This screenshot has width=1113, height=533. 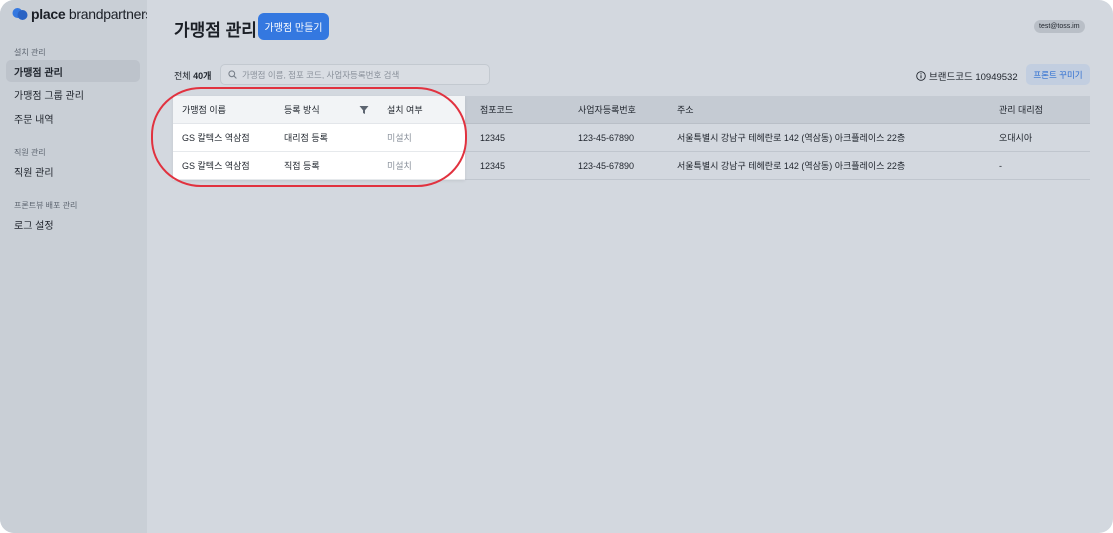 What do you see at coordinates (1058, 74) in the screenshot?
I see `front-customize-button: 프론트 꾸미기` at bounding box center [1058, 74].